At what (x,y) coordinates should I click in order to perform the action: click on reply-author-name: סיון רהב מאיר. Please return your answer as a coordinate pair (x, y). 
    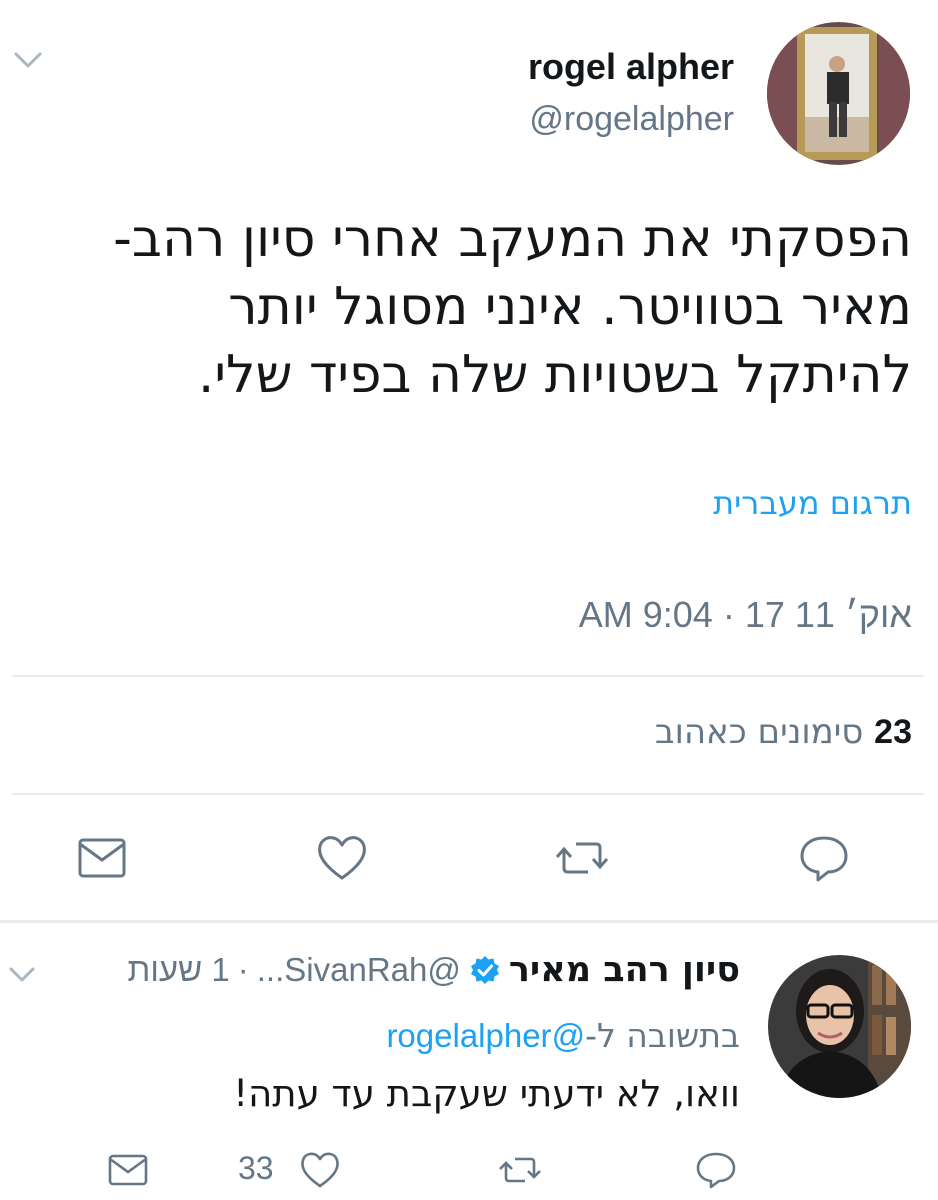
    Looking at the image, I should click on (624, 970).